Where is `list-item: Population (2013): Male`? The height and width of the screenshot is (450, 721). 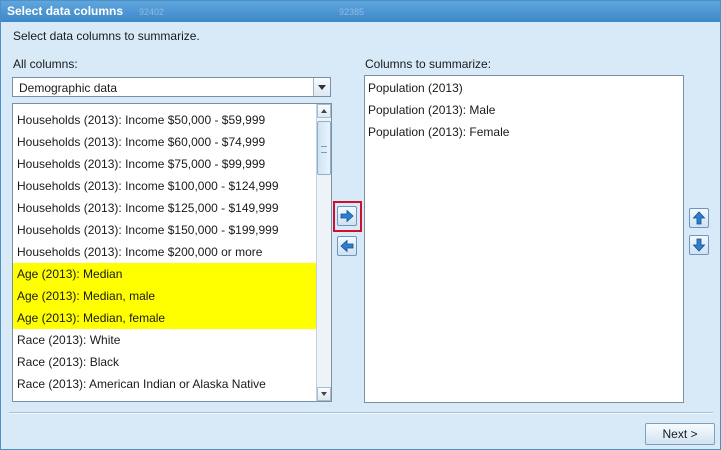 list-item: Population (2013): Male is located at coordinates (517, 110).